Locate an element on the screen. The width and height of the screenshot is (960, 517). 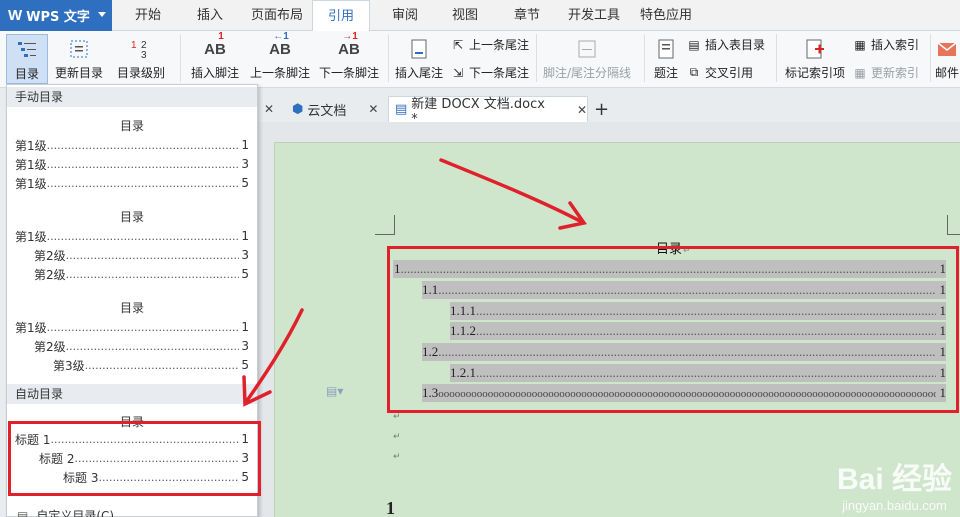
prev-footnote-label: 上一条脚注 is located at coordinates (279, 73).